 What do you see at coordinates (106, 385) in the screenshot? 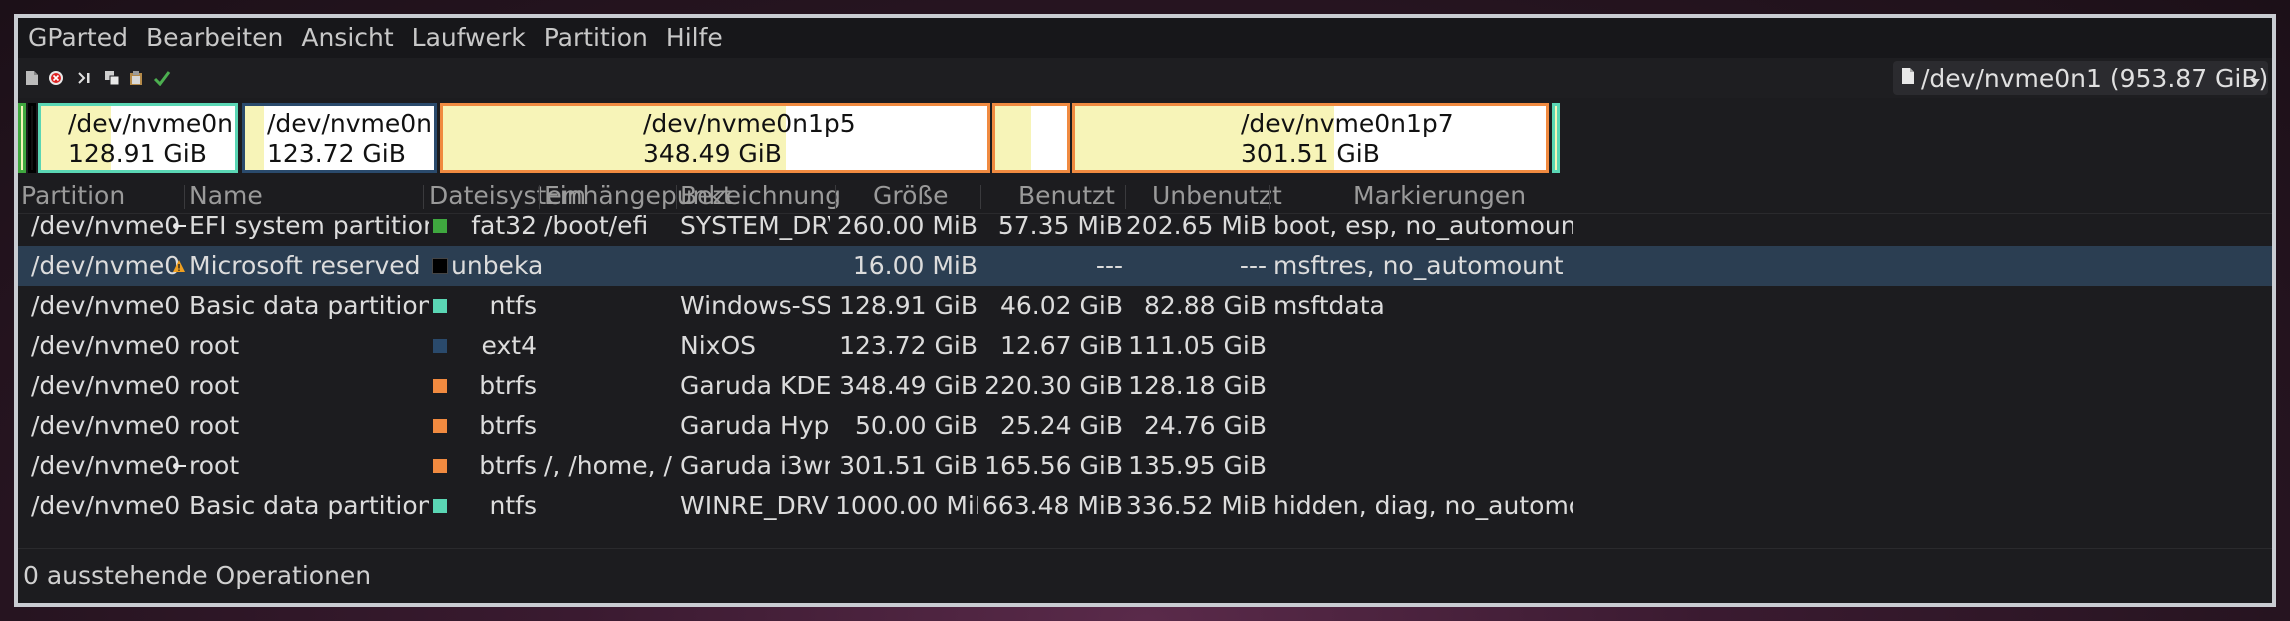
I see `partition-cell: /dev/nvme0n1p5` at bounding box center [106, 385].